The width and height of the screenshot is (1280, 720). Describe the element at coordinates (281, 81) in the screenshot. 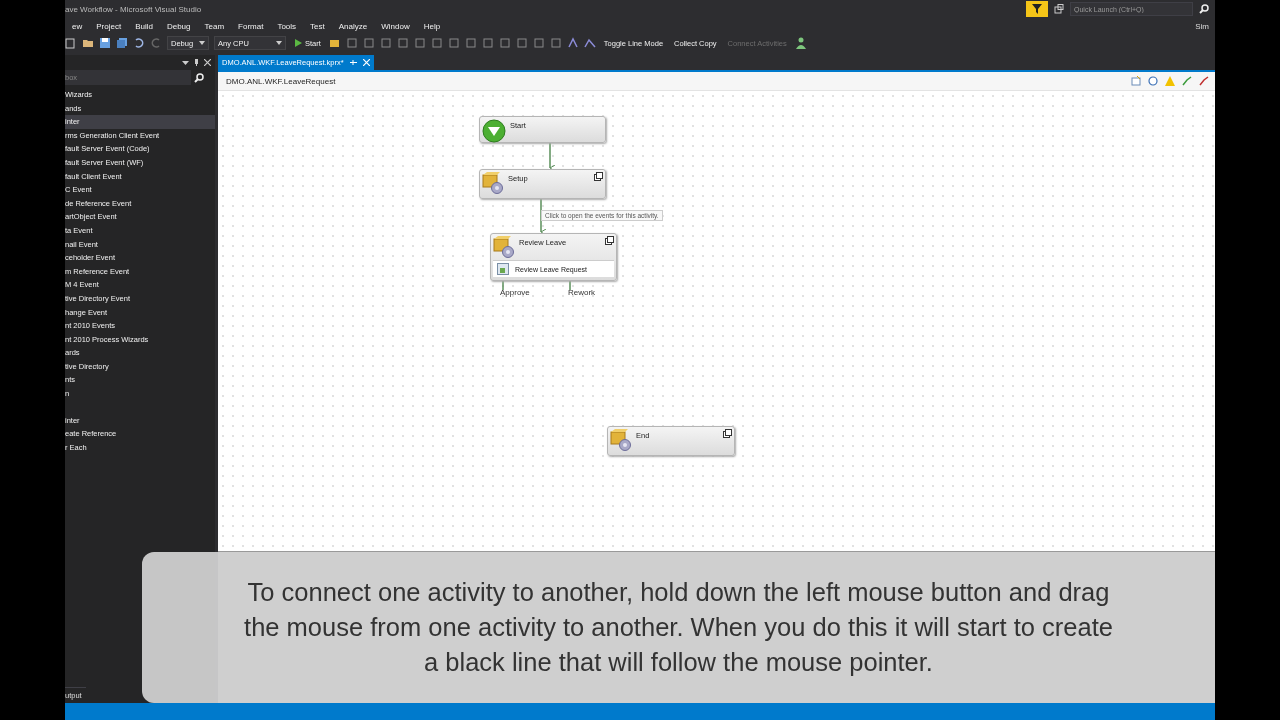

I see `document-header: DMO.ANL.WKF.LeaveRequest` at that location.